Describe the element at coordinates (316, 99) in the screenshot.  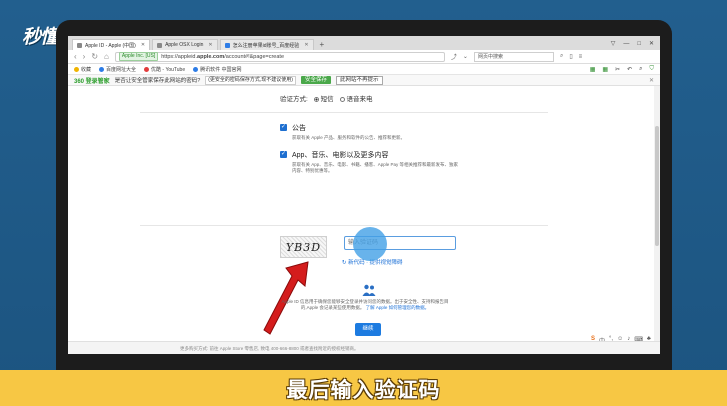
I see `radio-selected-icon` at that location.